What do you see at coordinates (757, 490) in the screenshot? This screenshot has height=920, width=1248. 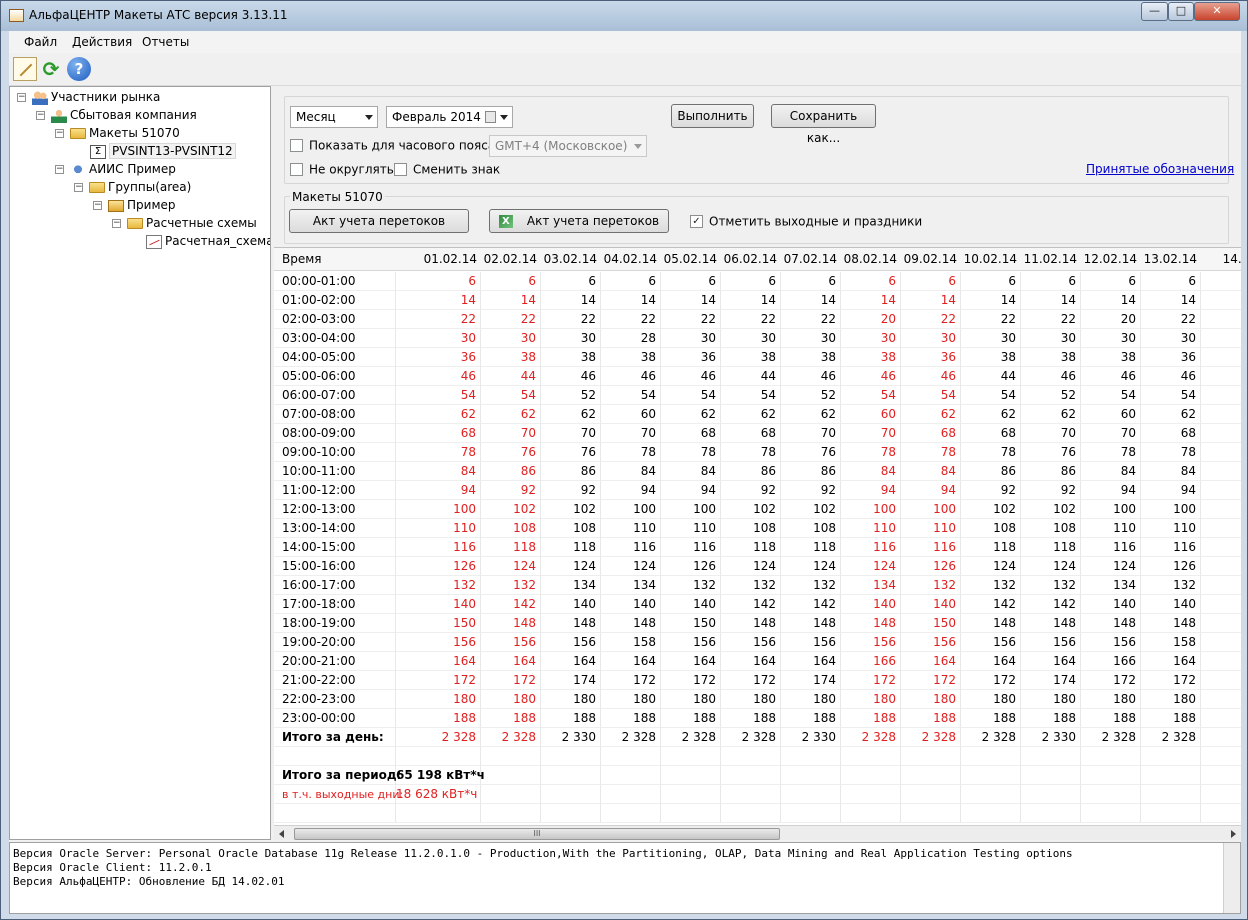 I see `table-row: 11:00-12:00 94 92 92 94 94 92 92 94 94 92 92 94 94` at bounding box center [757, 490].